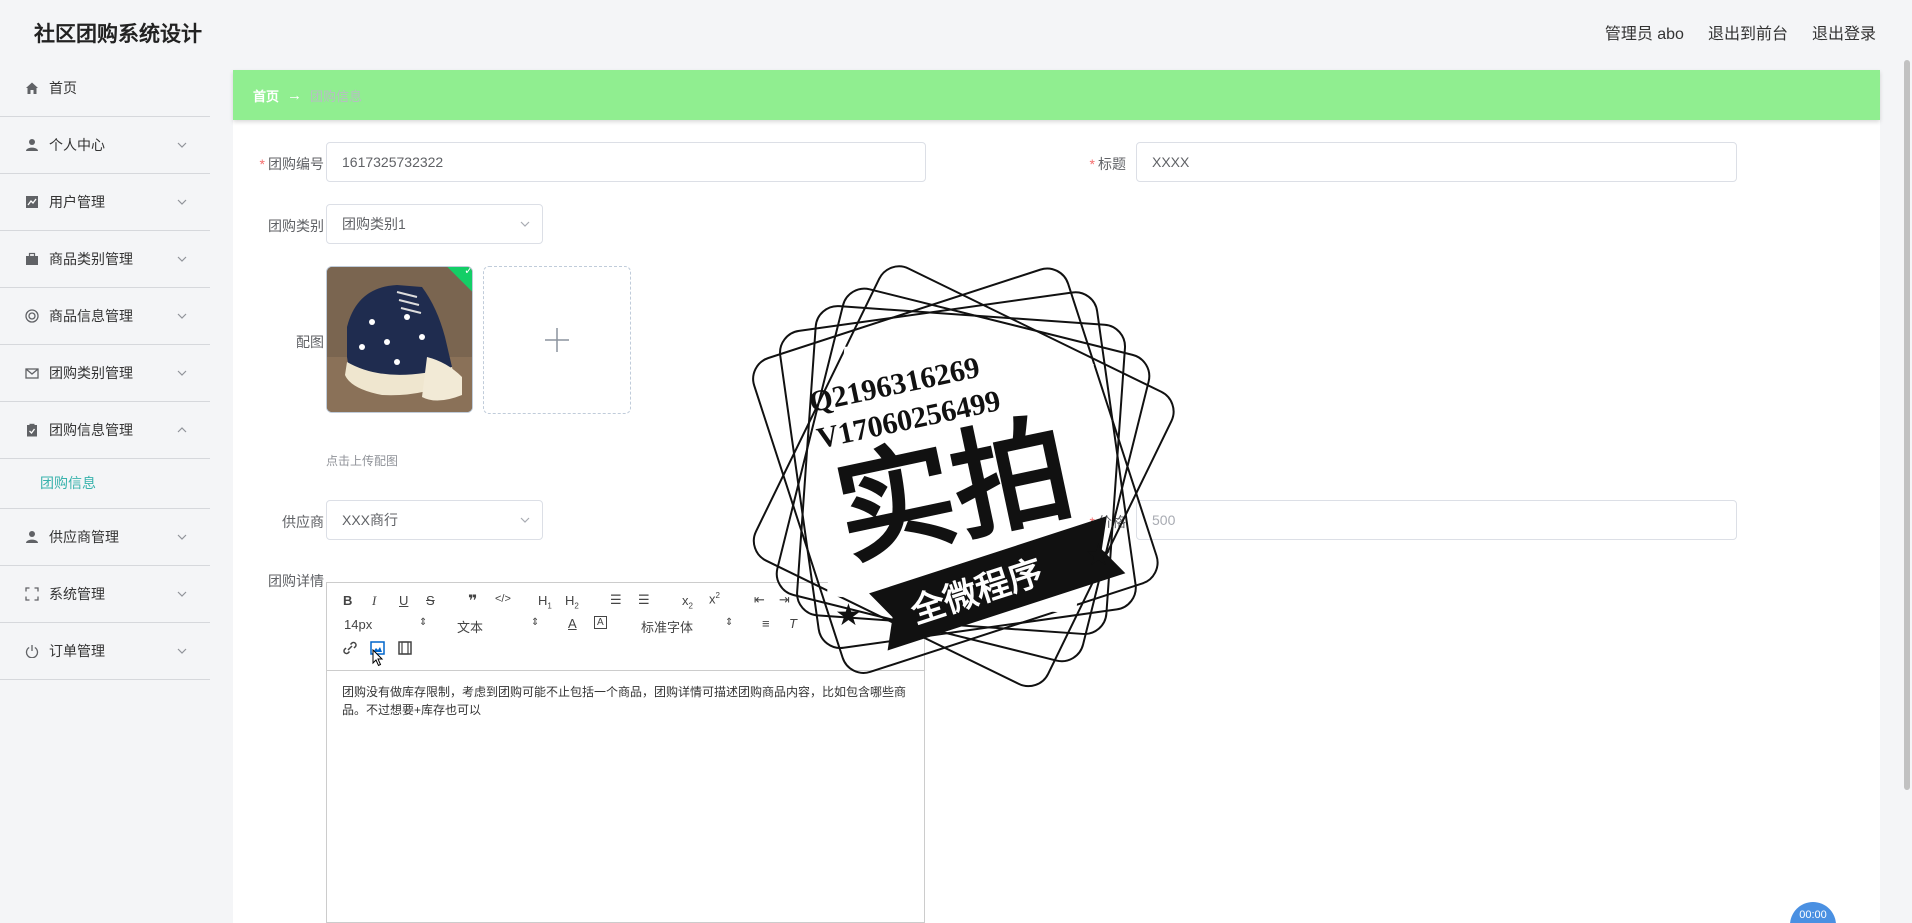 The image size is (1912, 923). I want to click on sidebar-item-users: 用户管理, so click(105, 202).